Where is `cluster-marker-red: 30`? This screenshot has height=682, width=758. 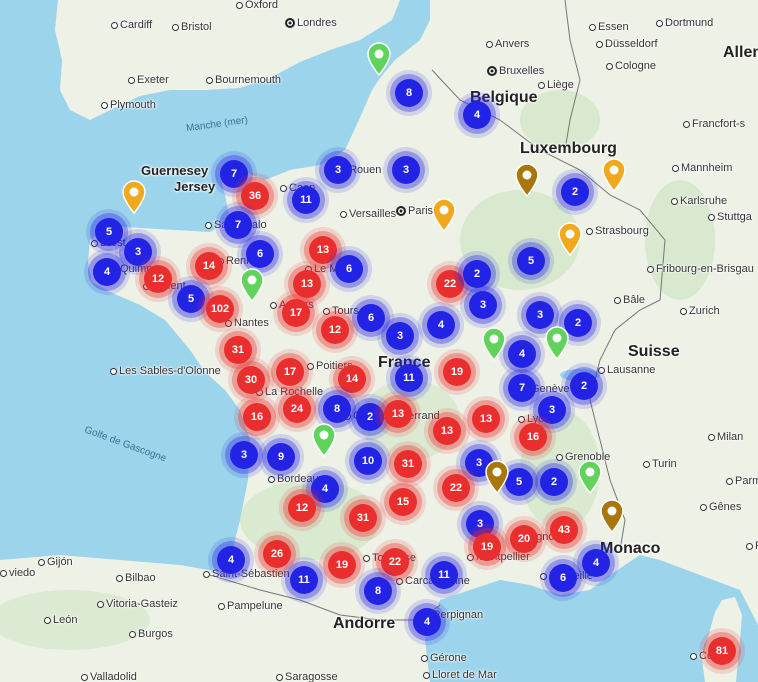 cluster-marker-red: 30 is located at coordinates (251, 380).